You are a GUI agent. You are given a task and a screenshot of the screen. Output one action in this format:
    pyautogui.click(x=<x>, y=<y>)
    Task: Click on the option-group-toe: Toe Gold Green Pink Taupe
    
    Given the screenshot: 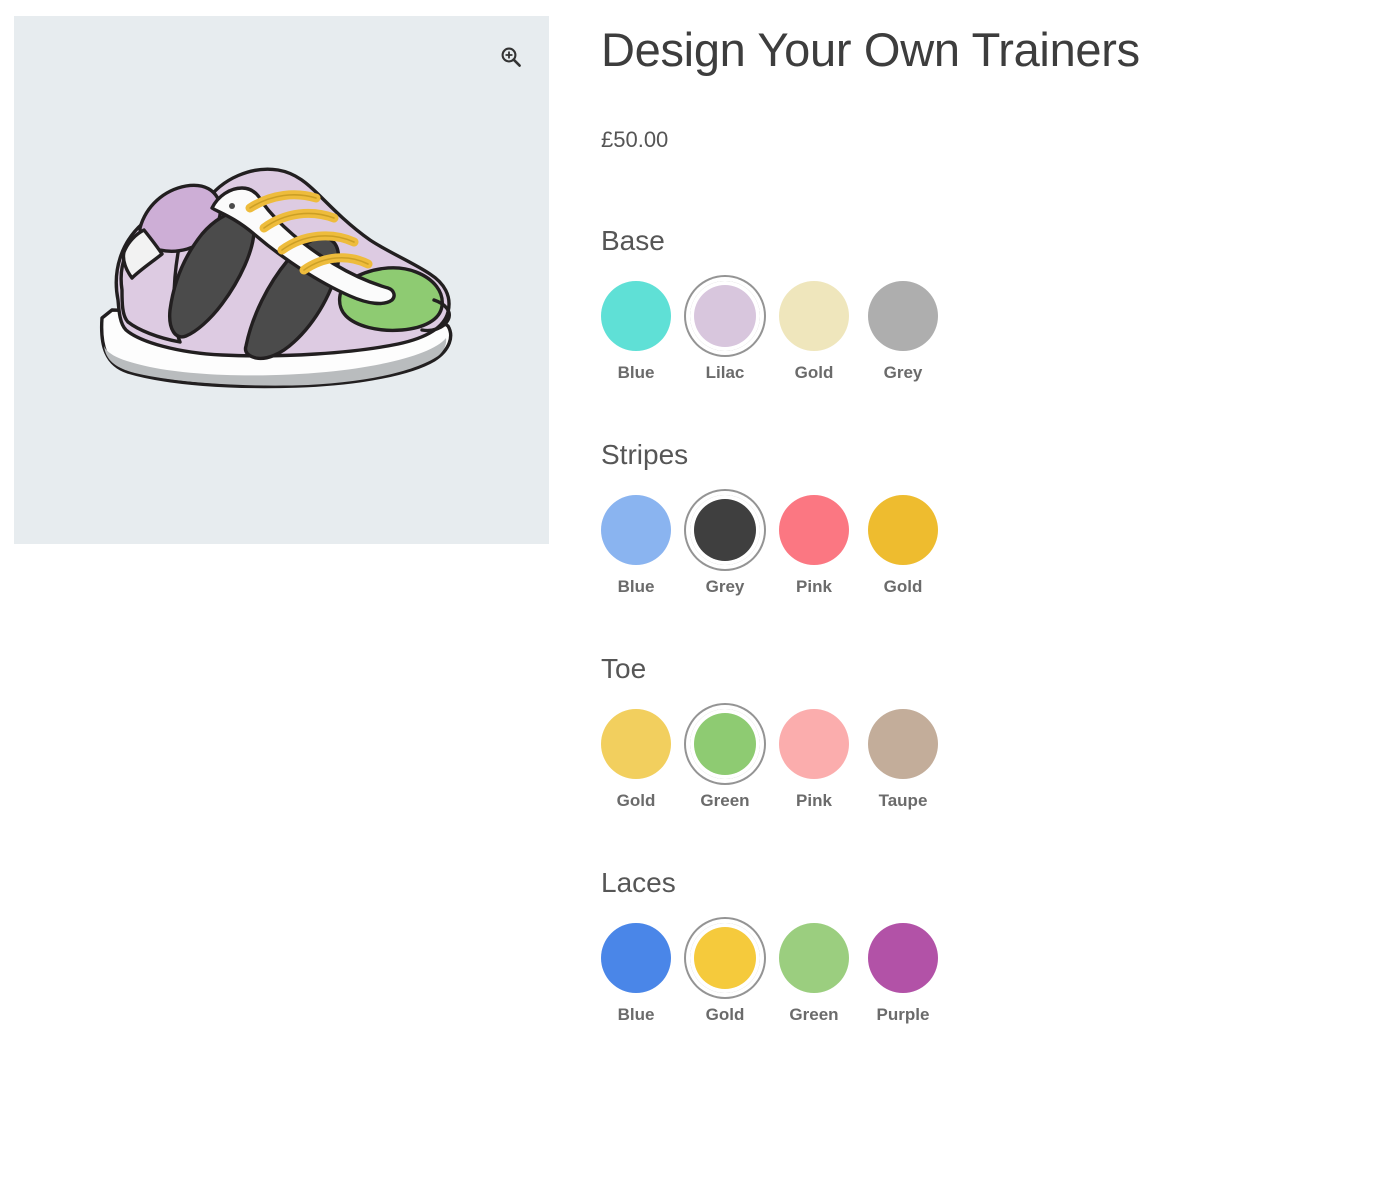 What is the action you would take?
    pyautogui.click(x=981, y=702)
    